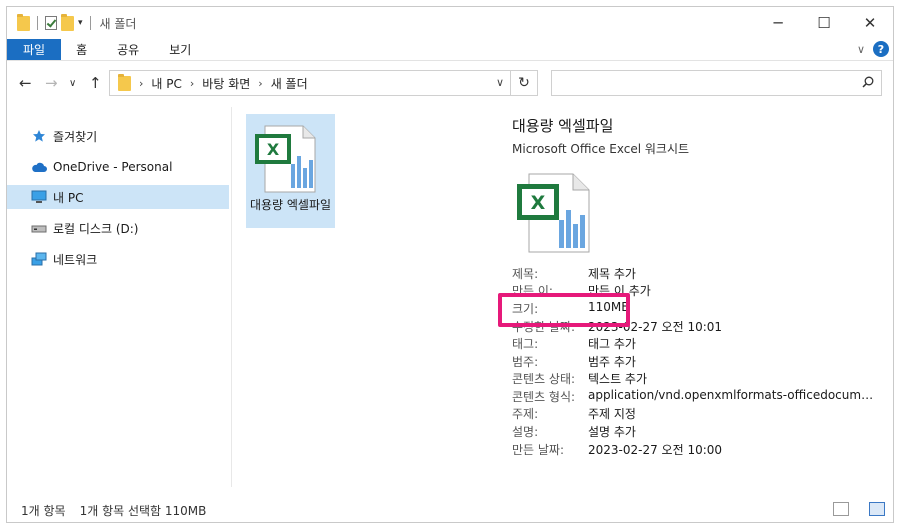  What do you see at coordinates (34, 49) in the screenshot?
I see `tab-file: 파일` at bounding box center [34, 49].